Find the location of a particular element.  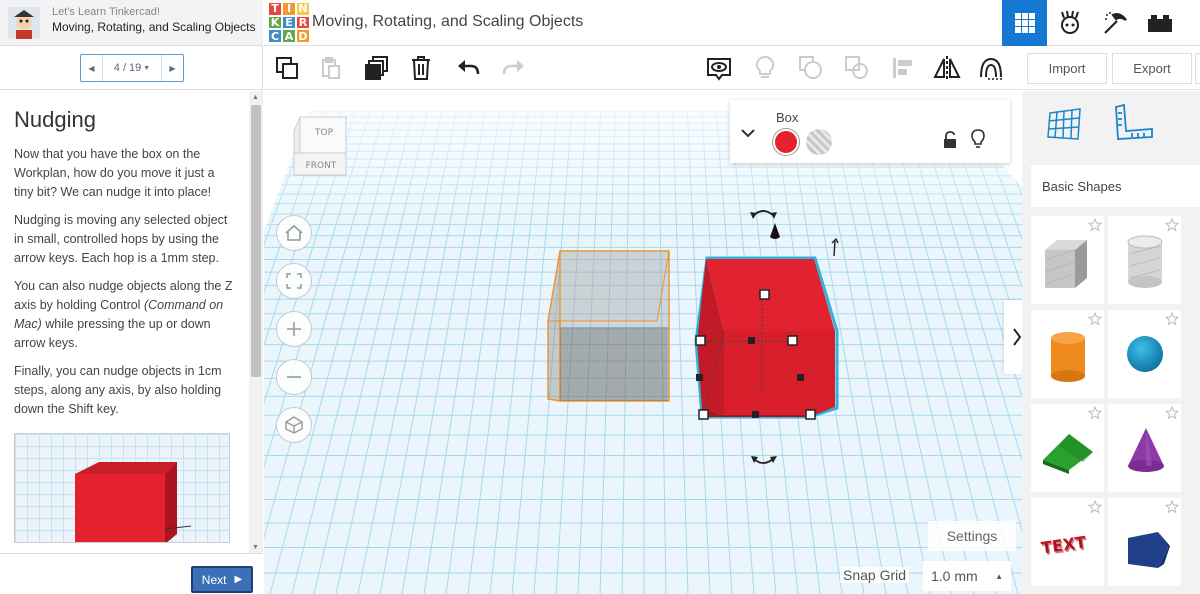

home-view-button is located at coordinates (294, 233).